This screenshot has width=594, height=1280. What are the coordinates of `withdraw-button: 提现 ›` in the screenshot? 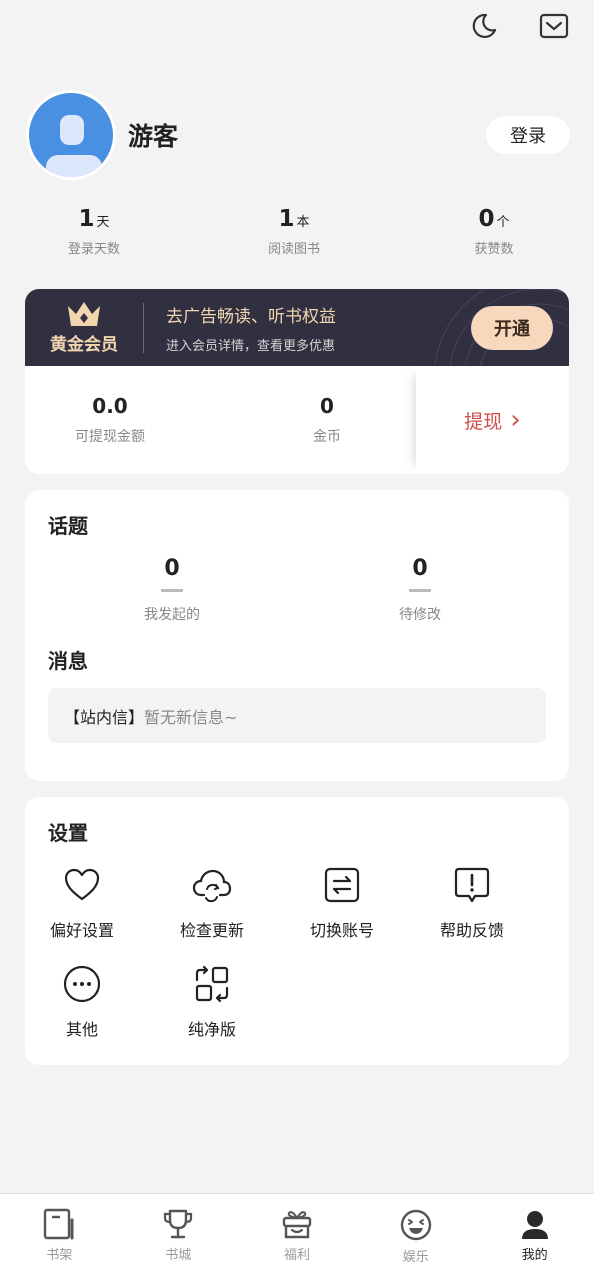 It's located at (492, 420).